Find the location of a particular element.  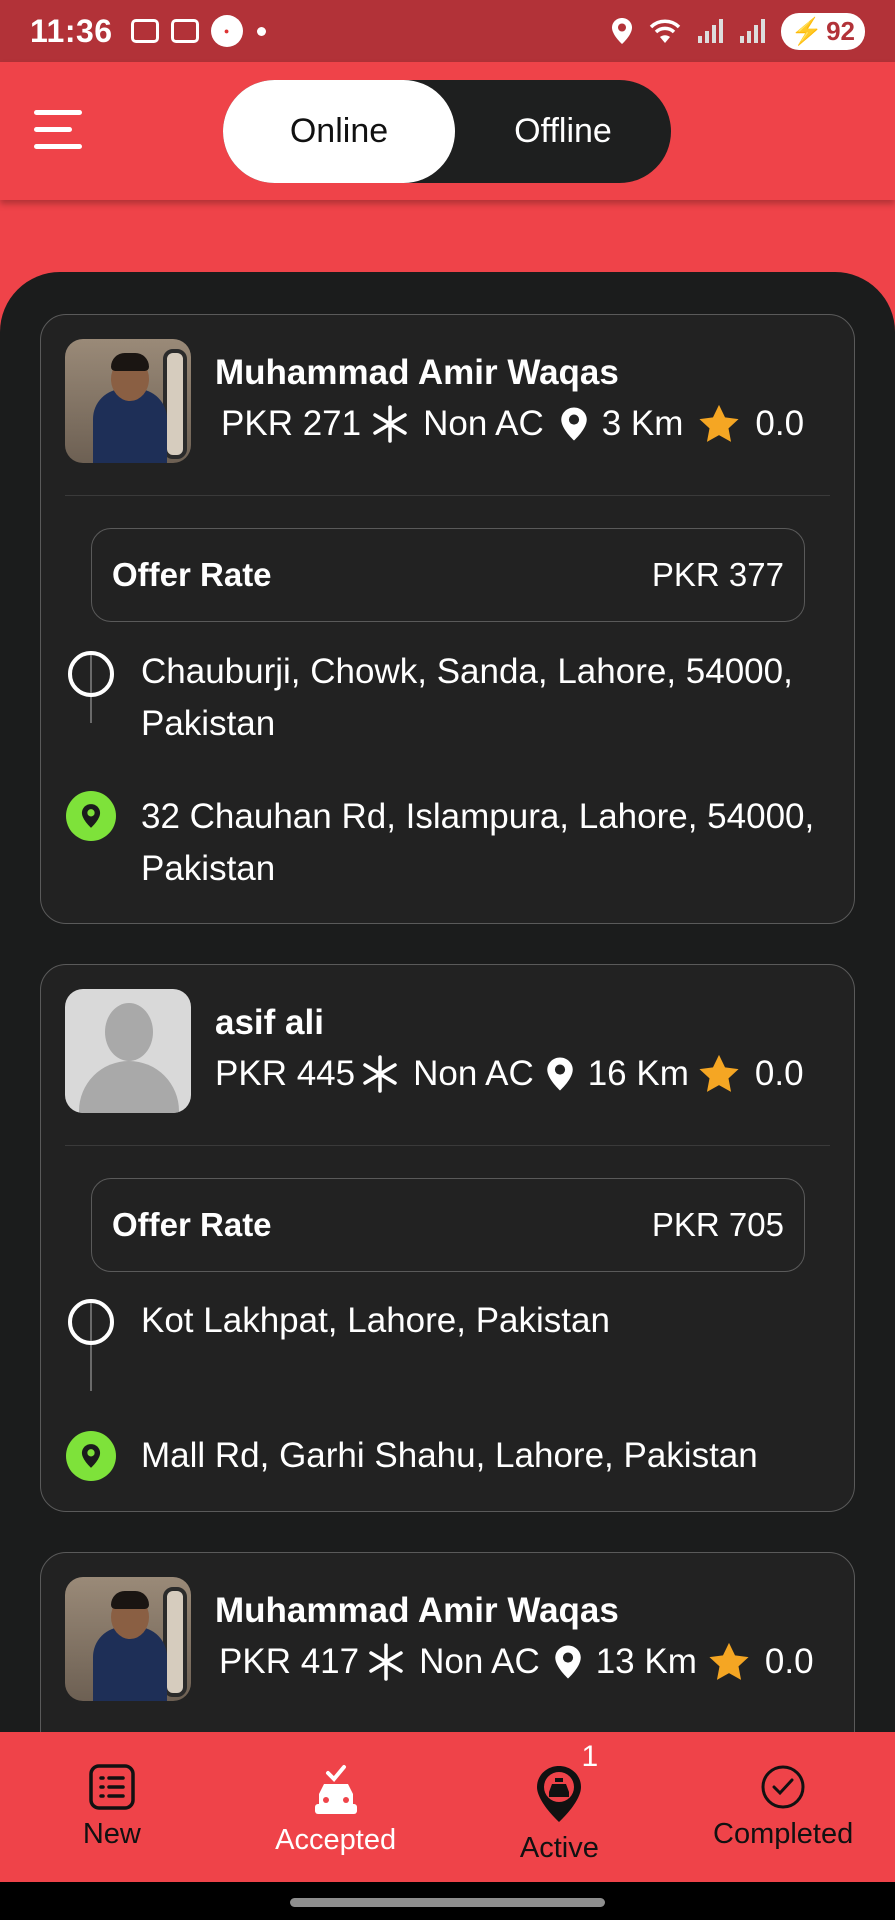

screenshot-icon is located at coordinates (144, 31).